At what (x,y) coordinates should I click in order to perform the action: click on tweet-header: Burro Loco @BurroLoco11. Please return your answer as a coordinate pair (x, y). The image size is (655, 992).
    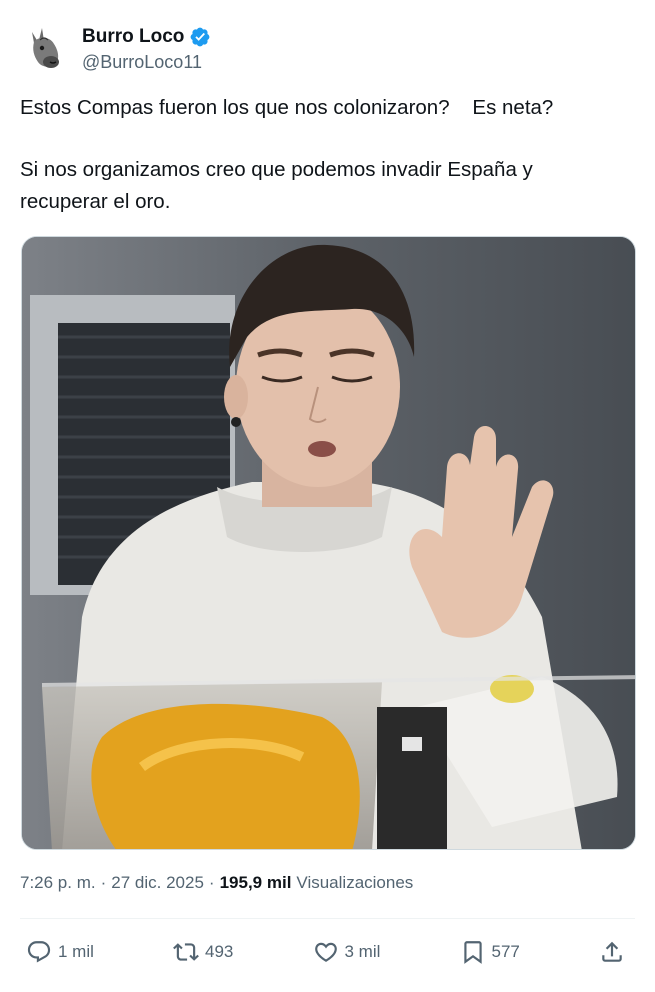
    Looking at the image, I should click on (115, 48).